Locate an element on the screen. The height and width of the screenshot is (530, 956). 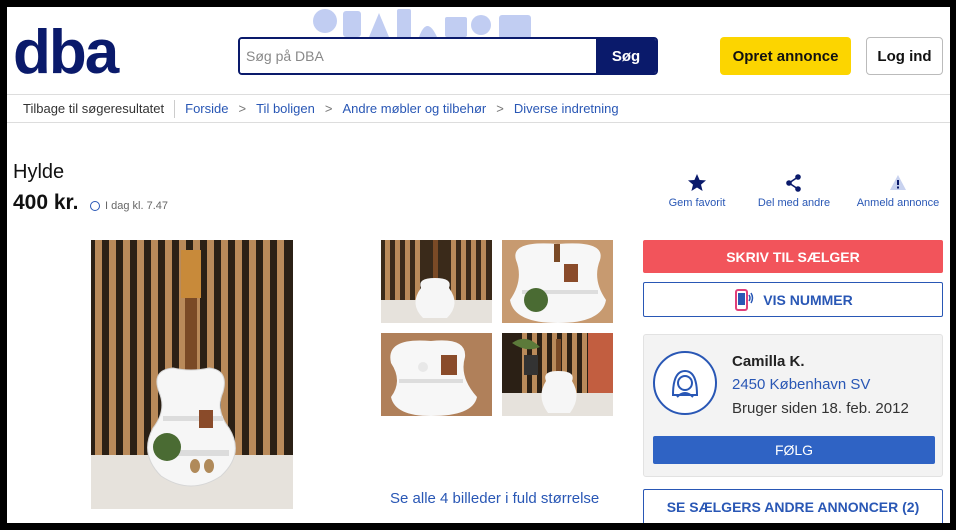
seller-member-since: Bruger siden 18. feb. 2012 is located at coordinates (820, 408).